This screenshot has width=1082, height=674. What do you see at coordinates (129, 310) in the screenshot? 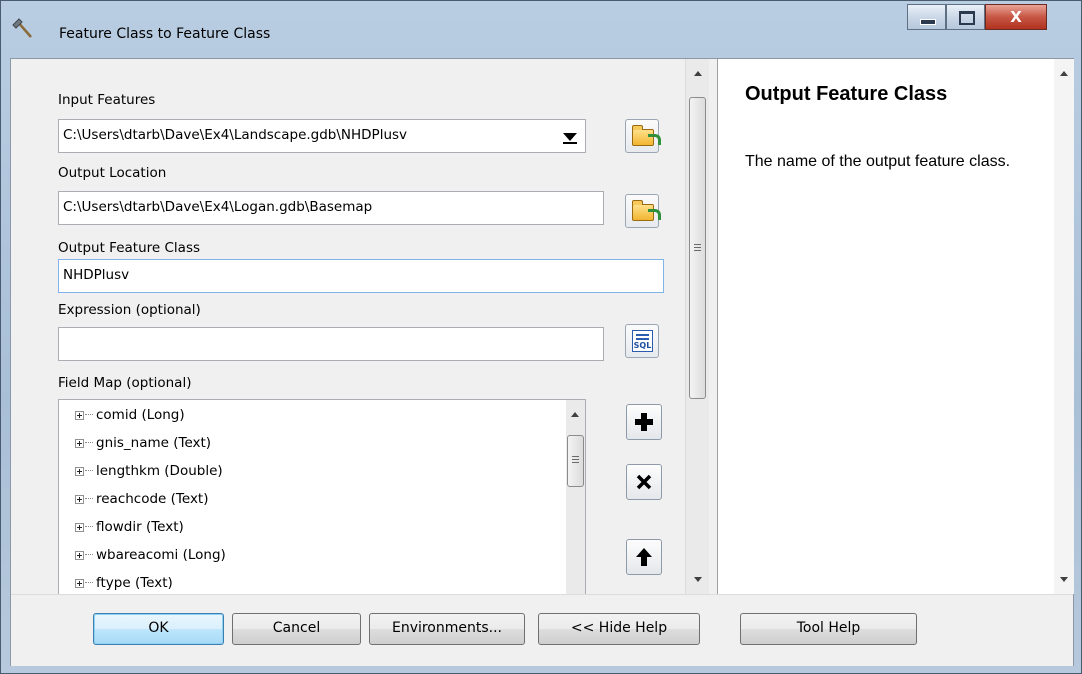
I see `expression-label: Expression (optional)` at bounding box center [129, 310].